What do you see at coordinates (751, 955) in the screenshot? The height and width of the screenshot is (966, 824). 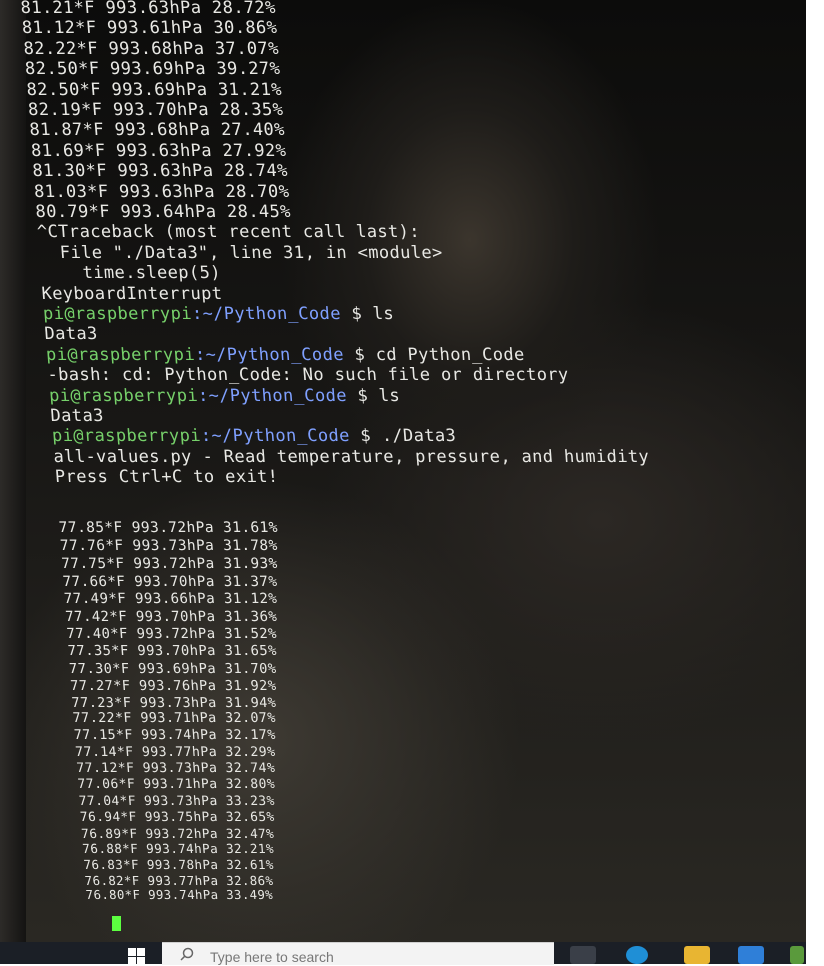 I see `mail-icon` at bounding box center [751, 955].